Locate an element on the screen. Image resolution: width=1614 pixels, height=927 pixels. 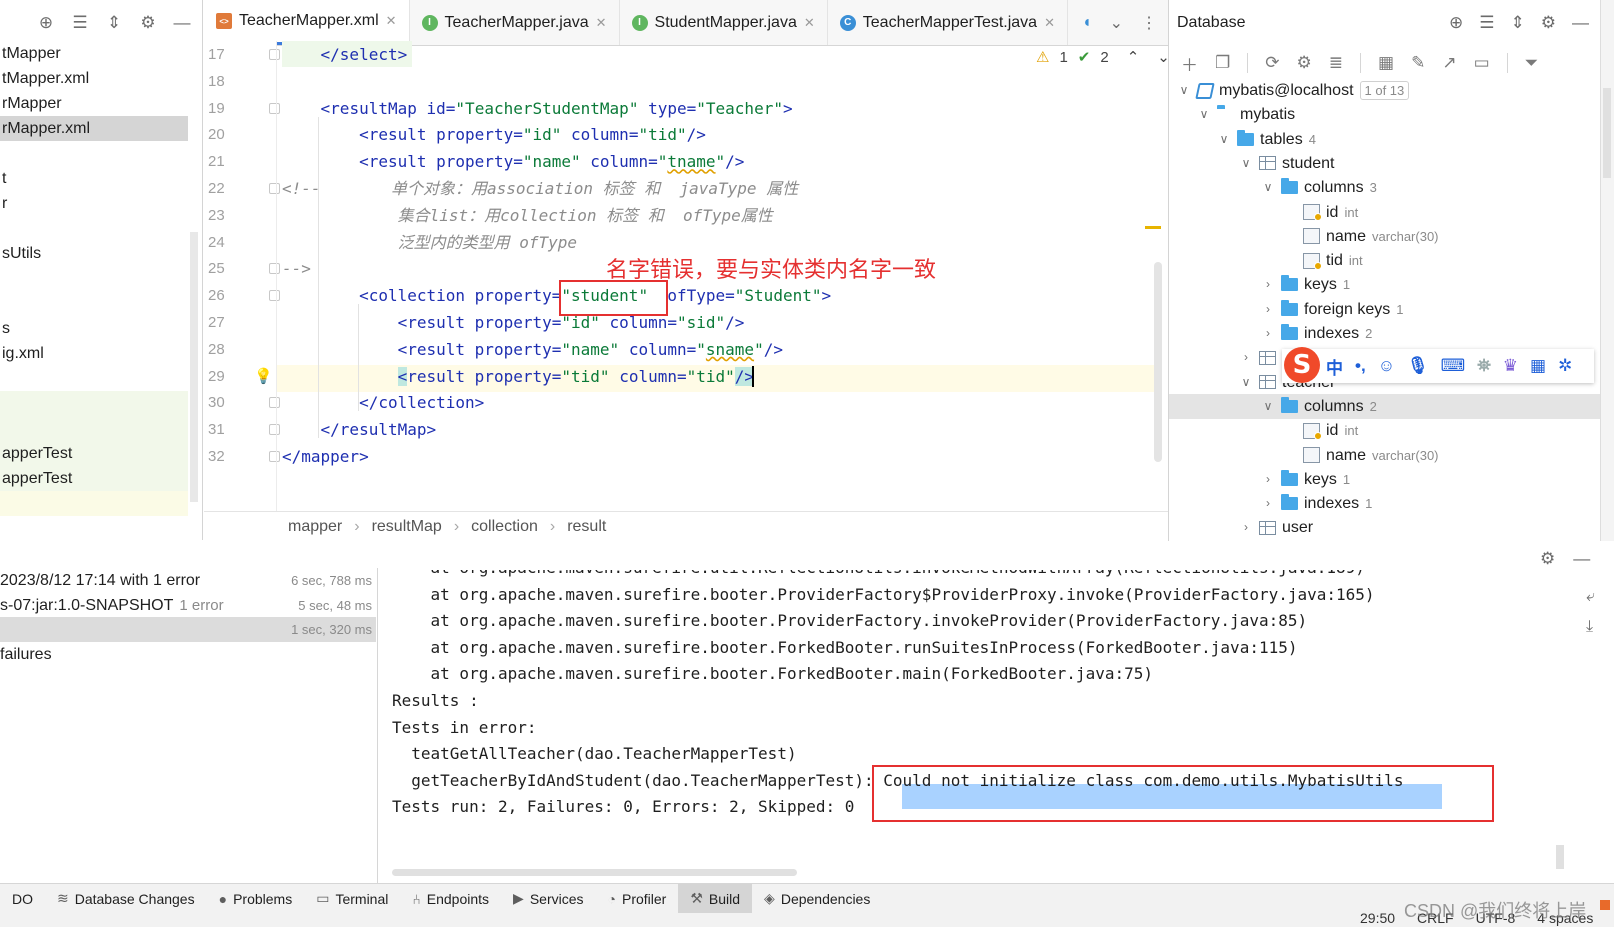
schema-icon: ⚙ is located at coordinates (1304, 63).